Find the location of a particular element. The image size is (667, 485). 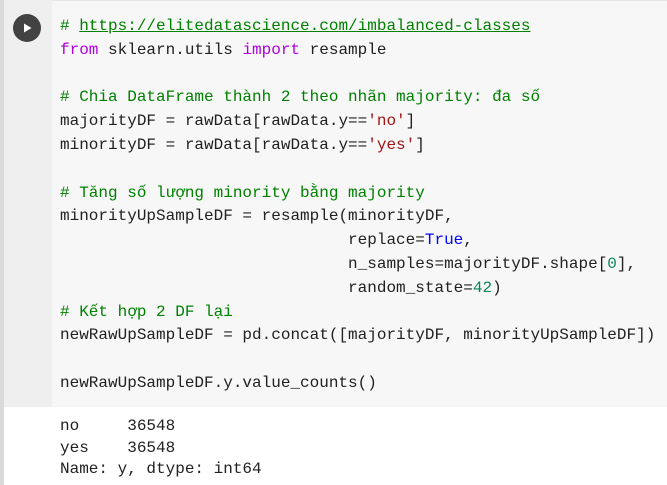

code-token: random_state= is located at coordinates (266, 287).